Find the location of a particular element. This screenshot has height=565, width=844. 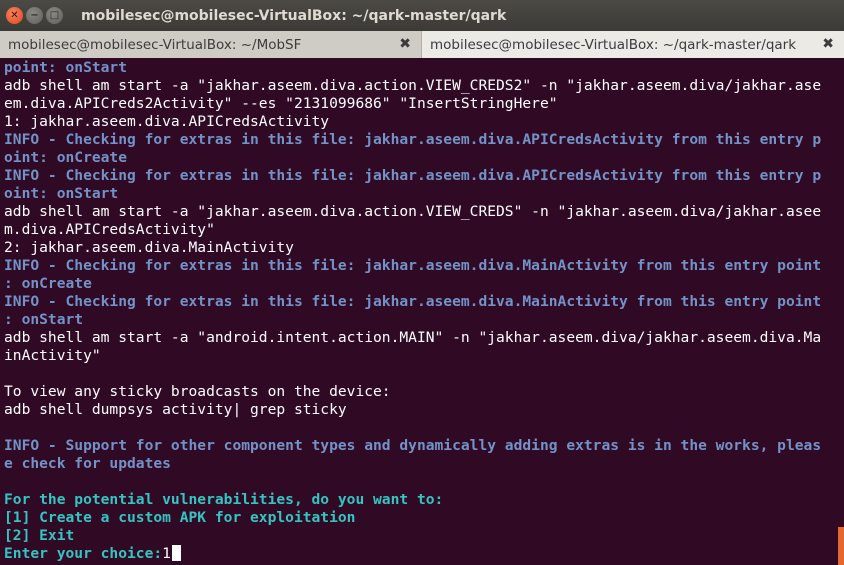

terminal-scrollbar is located at coordinates (841, 312).